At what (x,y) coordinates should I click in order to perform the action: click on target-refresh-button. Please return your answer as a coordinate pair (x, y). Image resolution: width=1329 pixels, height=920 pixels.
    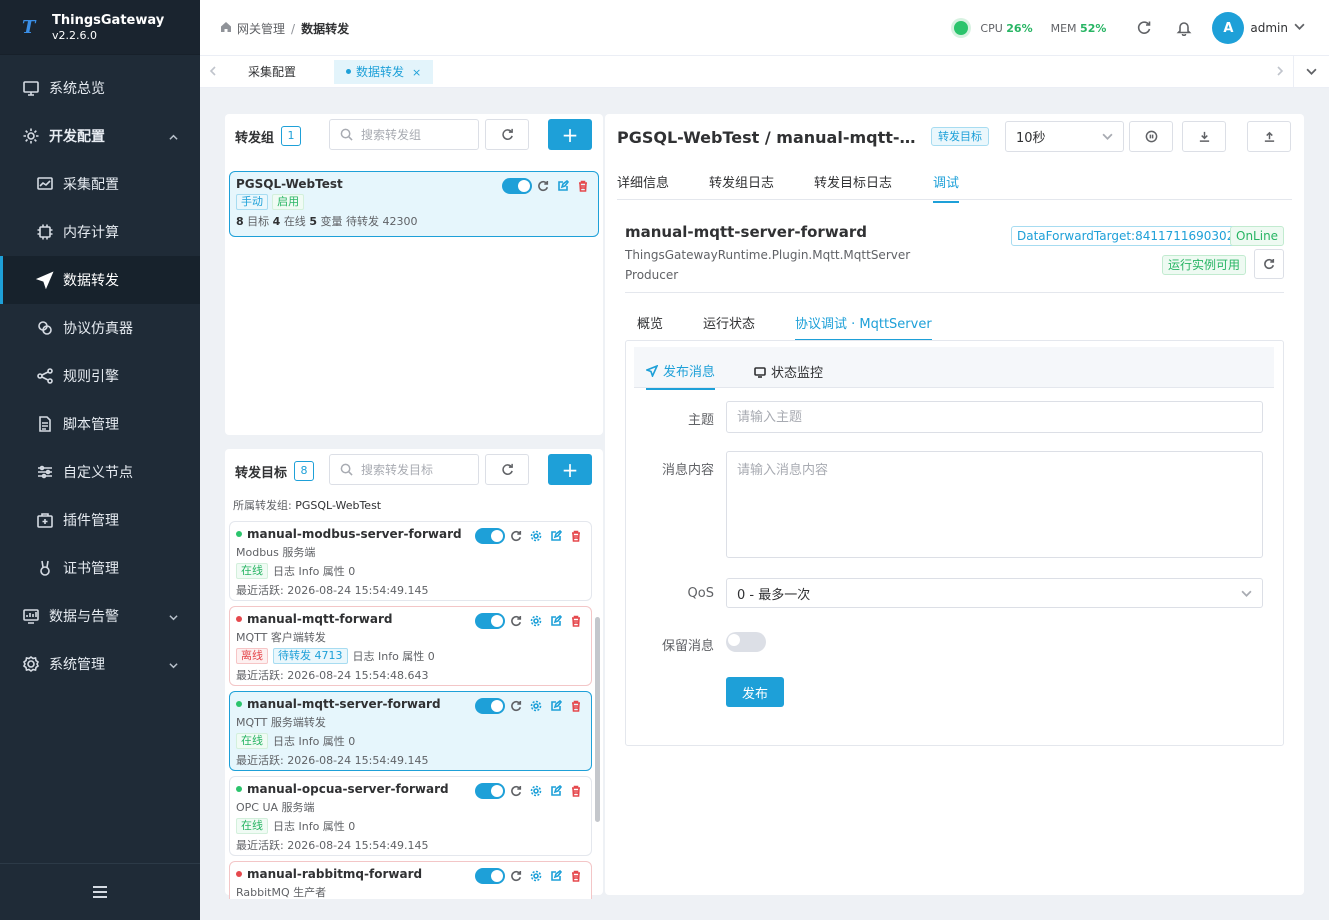
    Looking at the image, I should click on (507, 469).